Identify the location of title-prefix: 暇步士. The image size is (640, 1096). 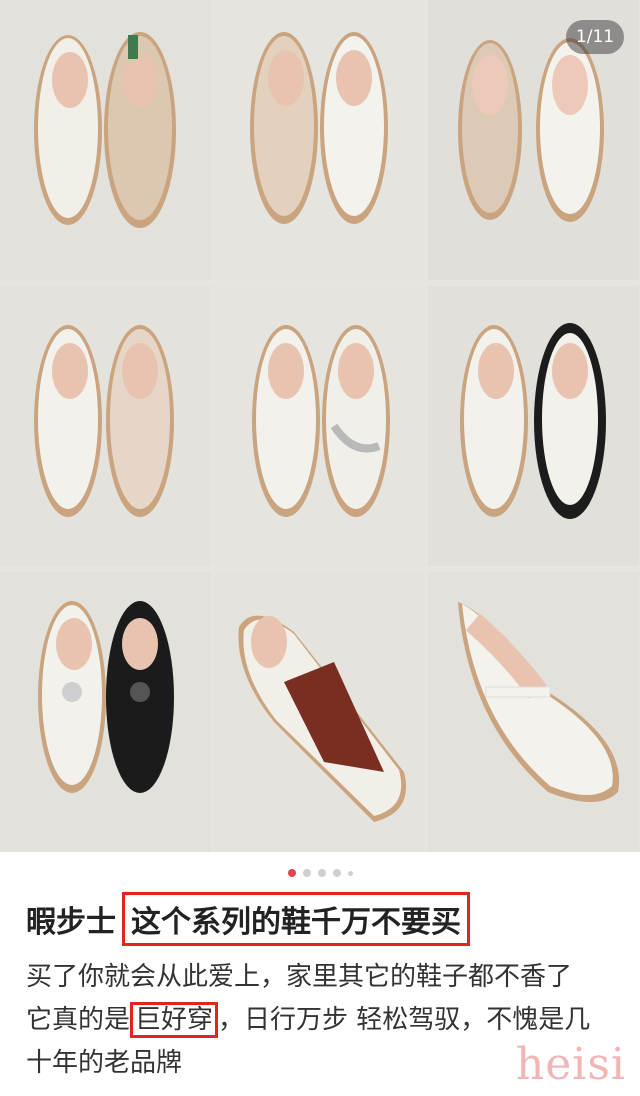
(71, 922).